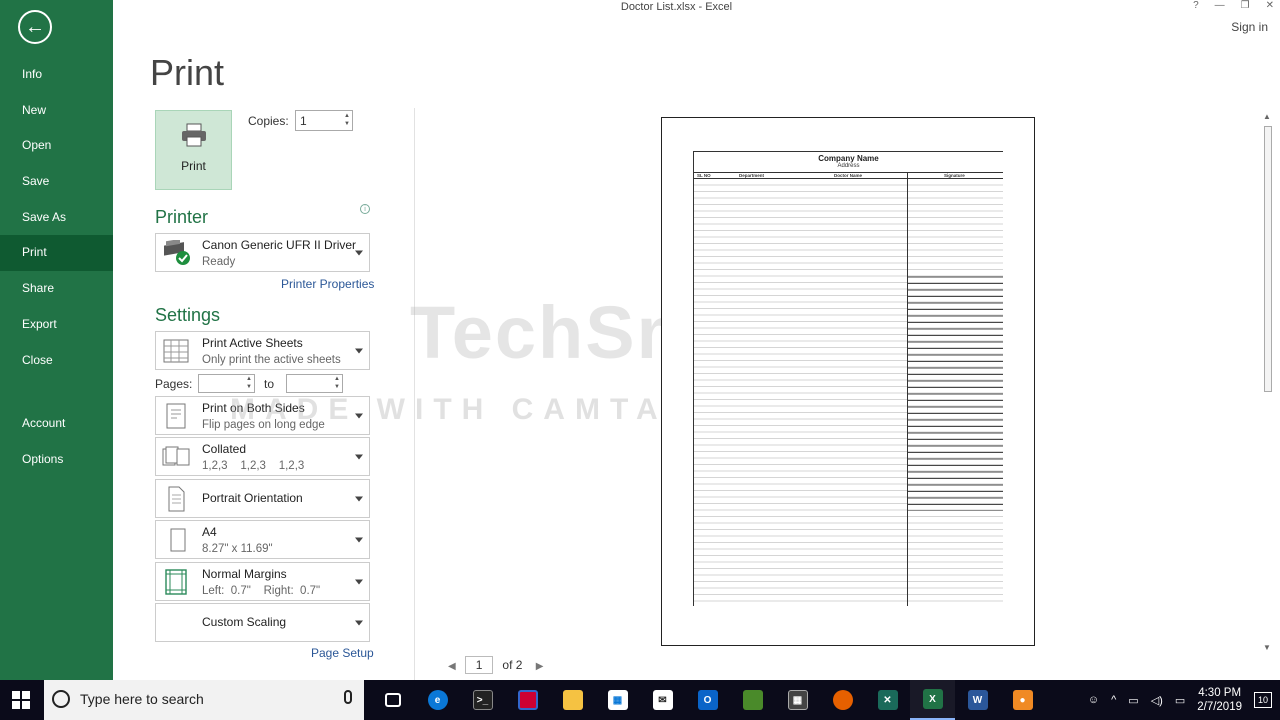 Image resolution: width=1280 pixels, height=720 pixels. What do you see at coordinates (226, 383) in the screenshot?
I see `pages-from-input: ▲ ▼` at bounding box center [226, 383].